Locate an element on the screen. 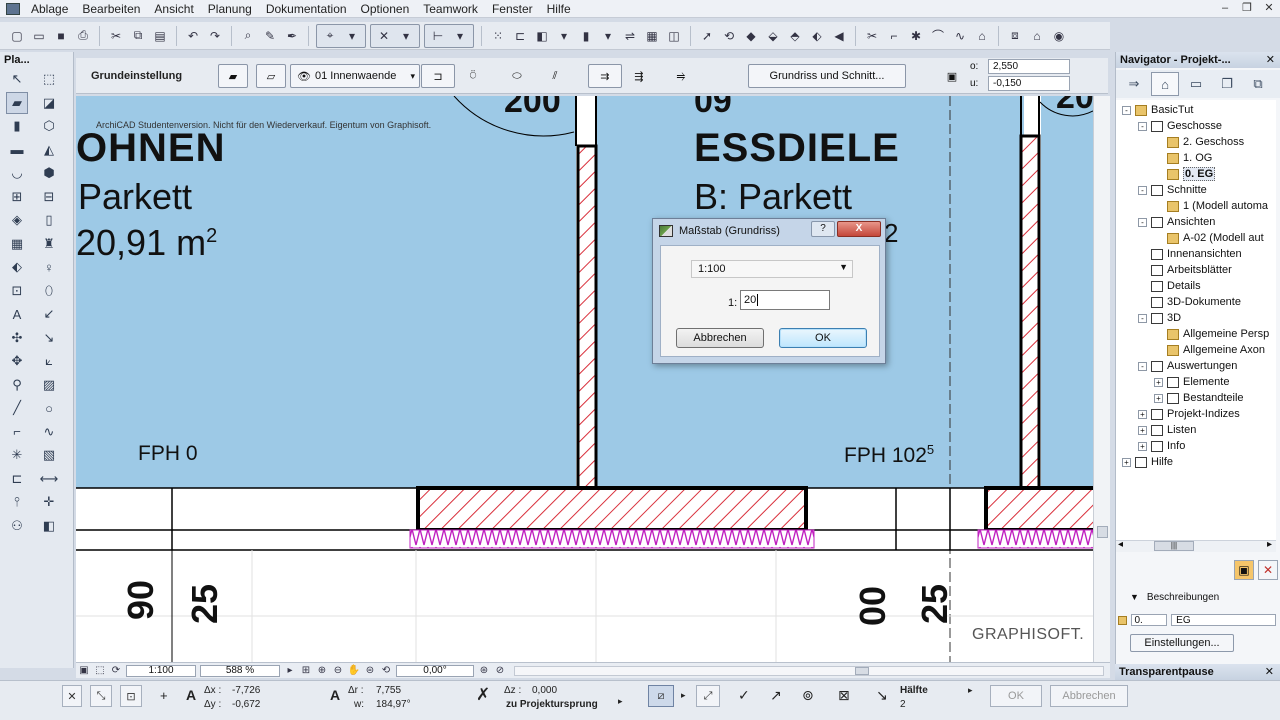 Image resolution: width=1280 pixels, height=720 pixels. lamp-tool-icon: ♀ is located at coordinates (49, 267).